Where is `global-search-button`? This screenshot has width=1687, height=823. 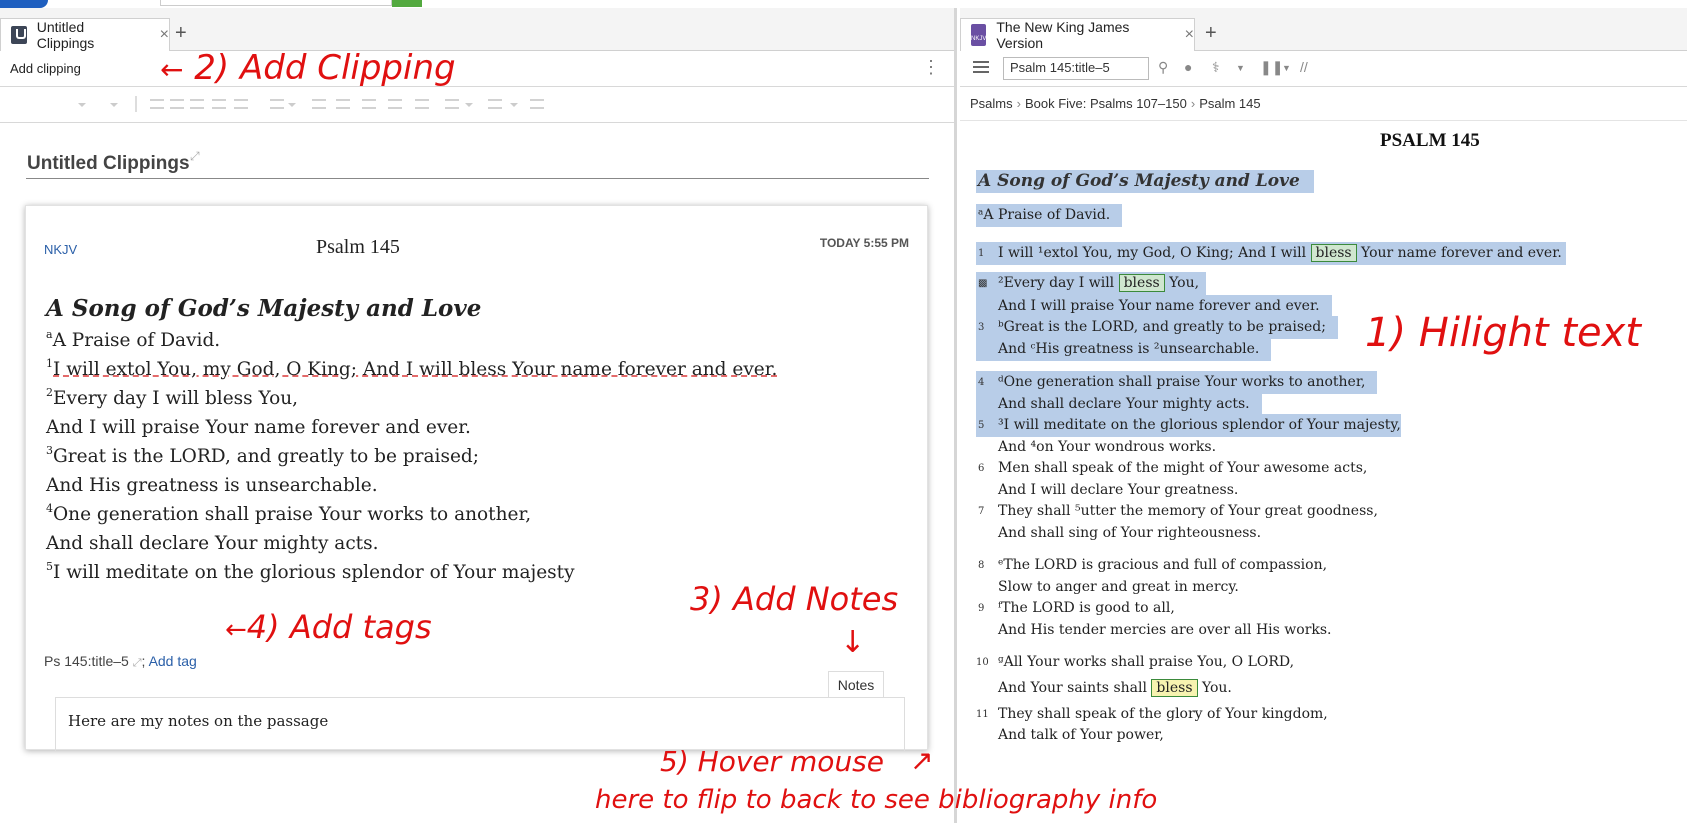
global-search-button is located at coordinates (407, 3).